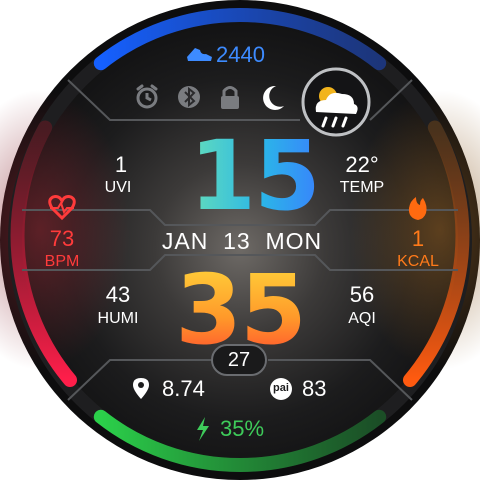 Image resolution: width=480 pixels, height=480 pixels. I want to click on humidity-value: 43, so click(118, 294).